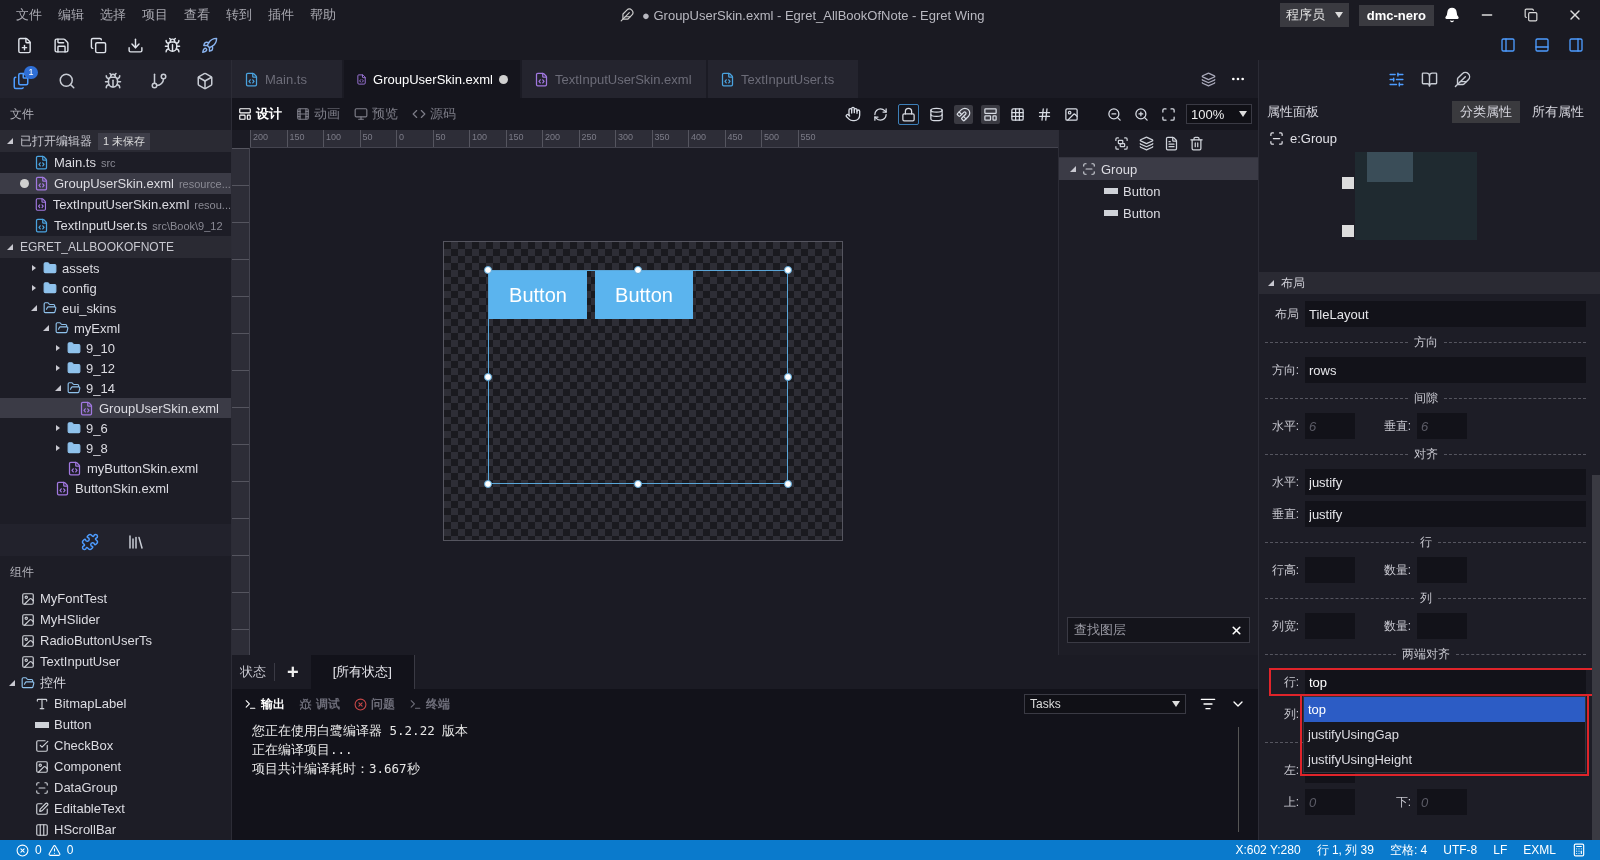  I want to click on count-badge: 1, so click(31, 72).